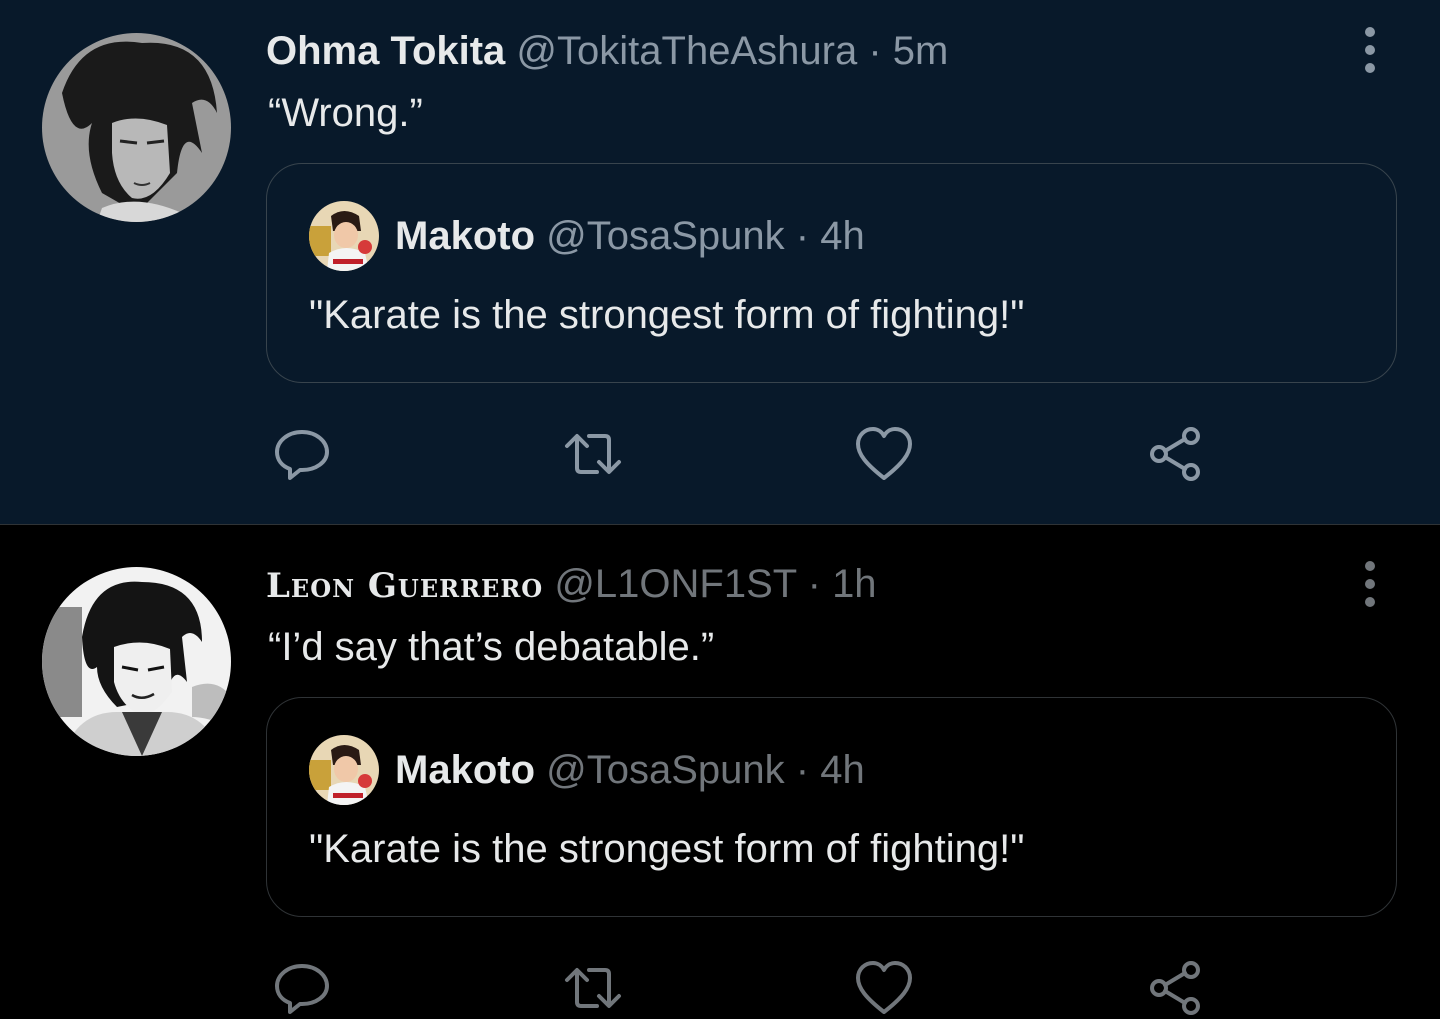  I want to click on display-name: Leon Guerrero, so click(404, 586).